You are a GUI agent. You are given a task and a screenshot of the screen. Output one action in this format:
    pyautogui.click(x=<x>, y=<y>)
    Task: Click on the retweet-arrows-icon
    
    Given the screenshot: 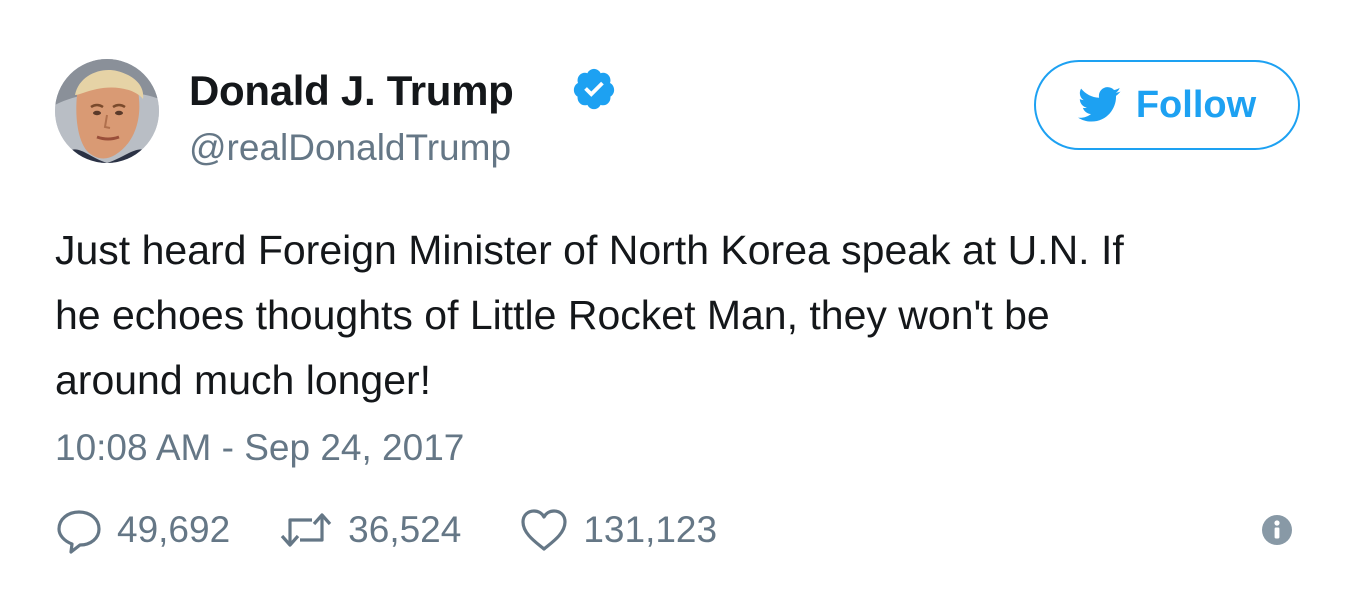 What is the action you would take?
    pyautogui.click(x=306, y=530)
    